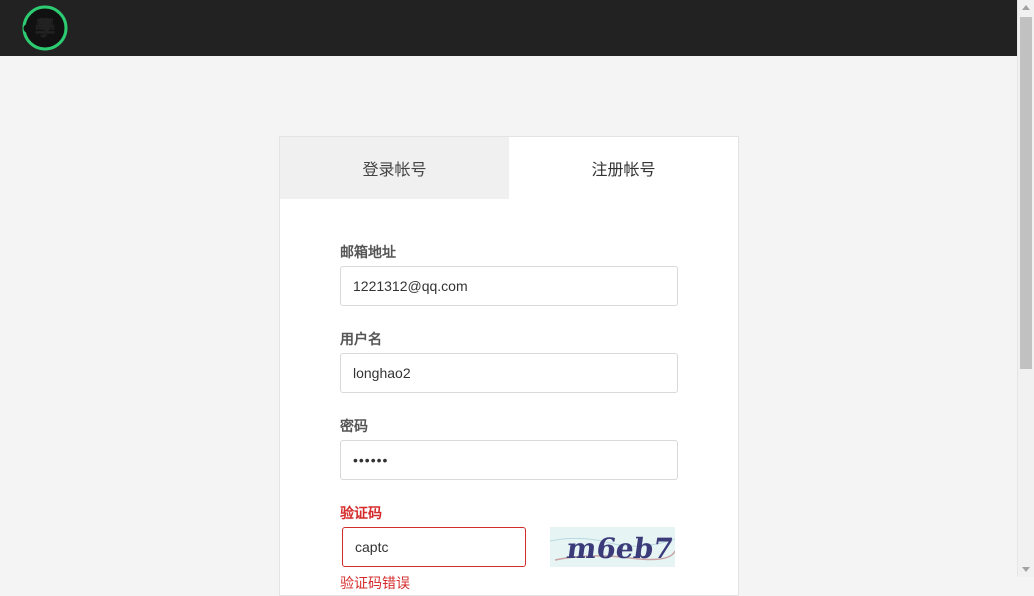 The width and height of the screenshot is (1034, 596). What do you see at coordinates (508, 28) in the screenshot?
I see `top-nav-bar: 學` at bounding box center [508, 28].